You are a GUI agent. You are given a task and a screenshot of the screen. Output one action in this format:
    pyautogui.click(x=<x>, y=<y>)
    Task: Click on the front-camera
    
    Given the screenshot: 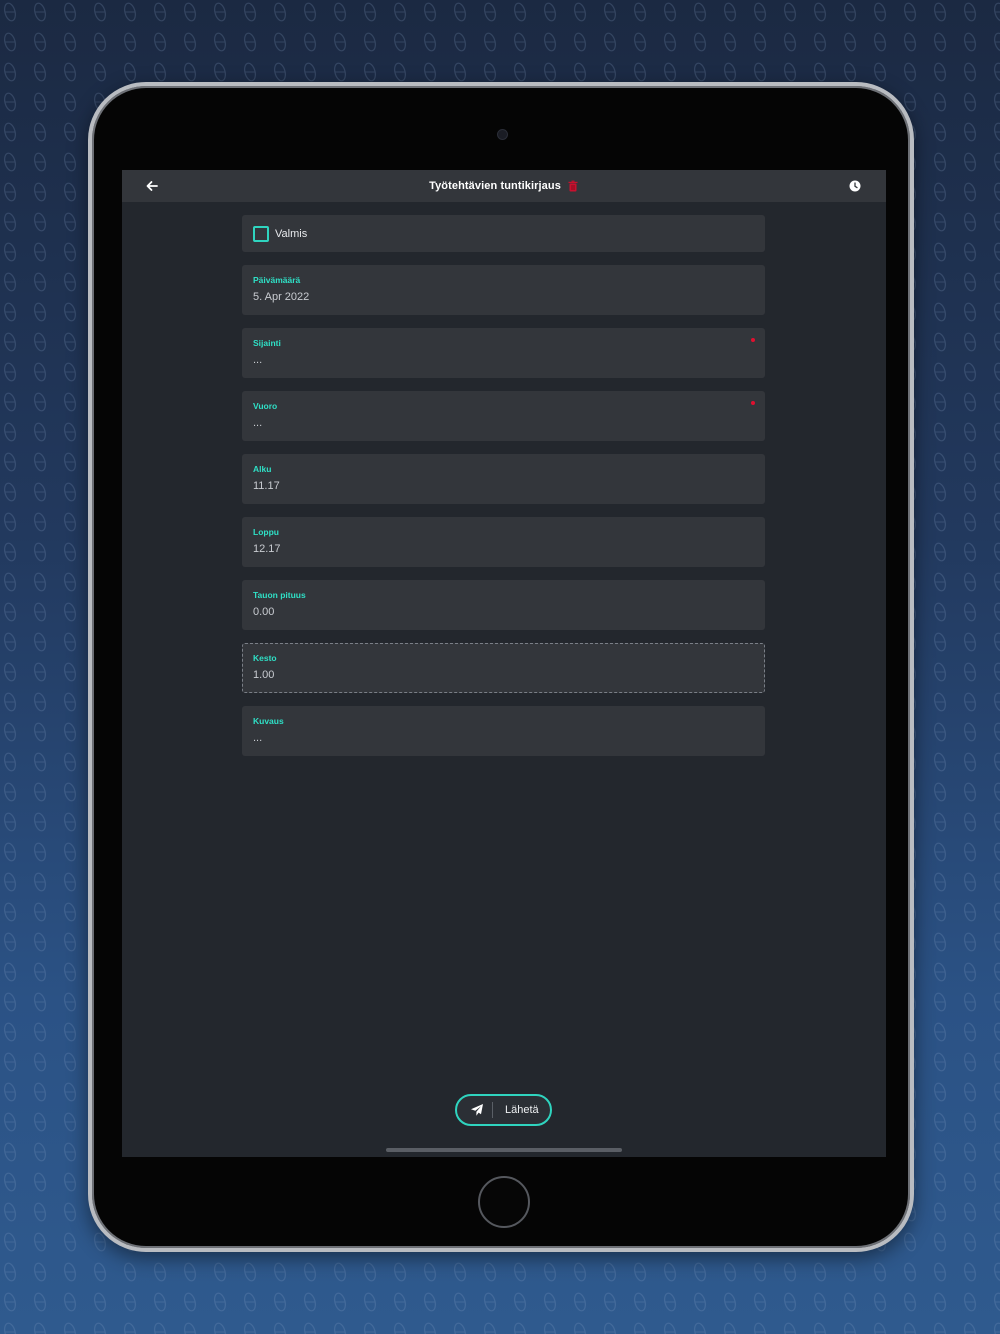 What is the action you would take?
    pyautogui.click(x=502, y=134)
    